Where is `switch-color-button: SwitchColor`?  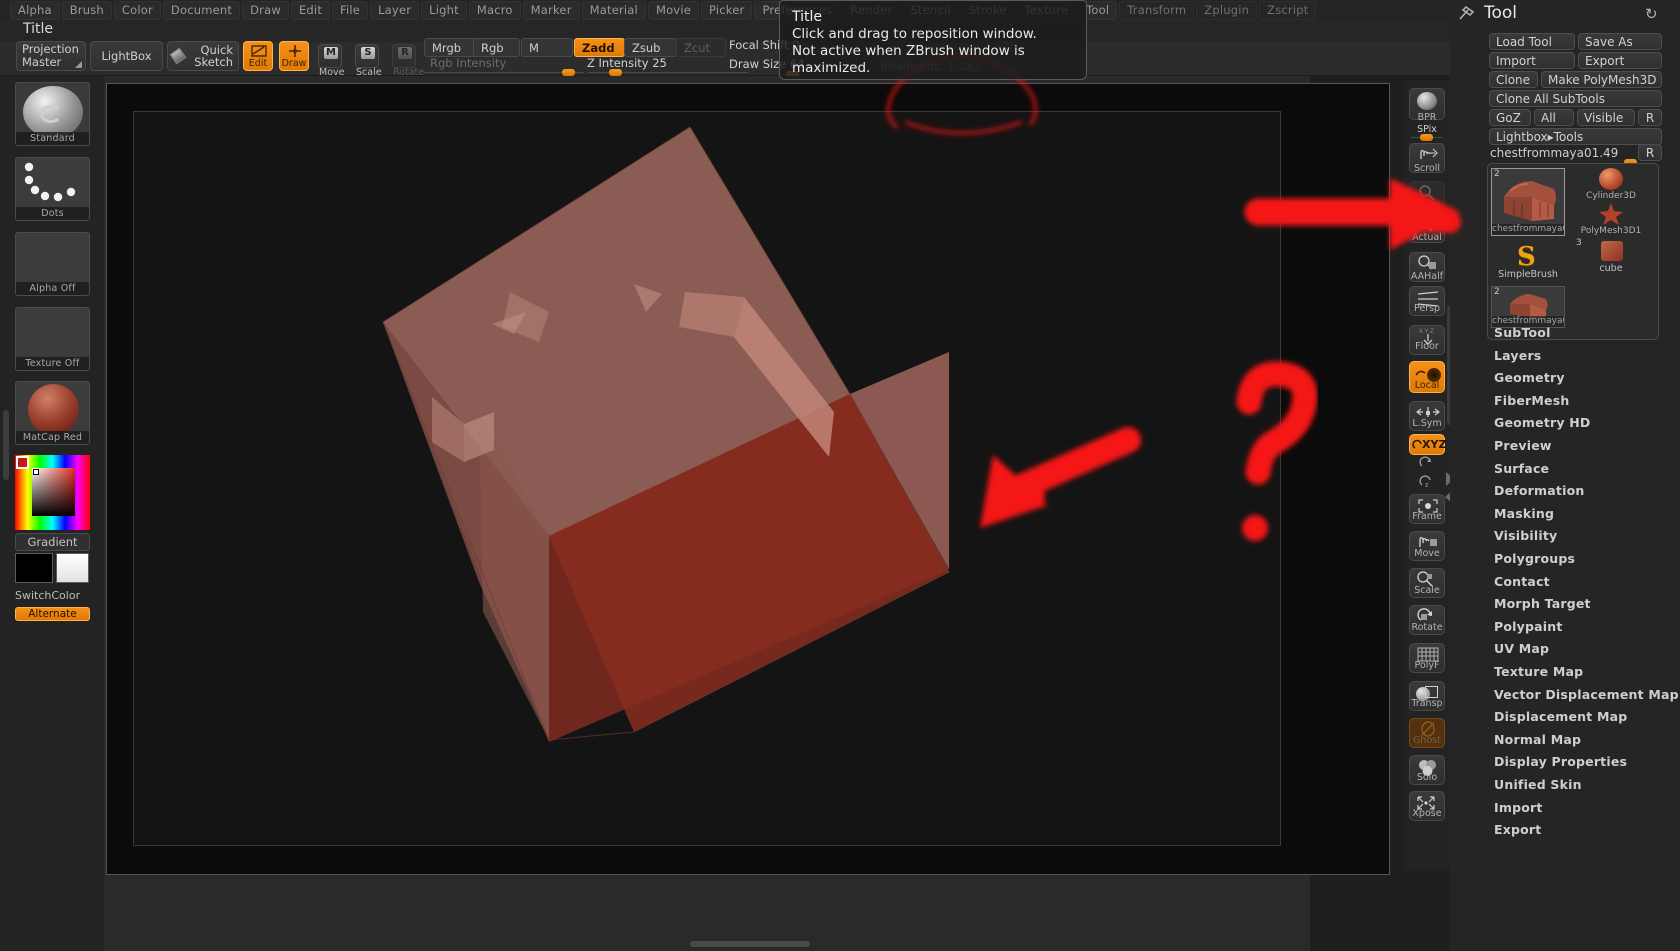
switch-color-button: SwitchColor is located at coordinates (47, 595).